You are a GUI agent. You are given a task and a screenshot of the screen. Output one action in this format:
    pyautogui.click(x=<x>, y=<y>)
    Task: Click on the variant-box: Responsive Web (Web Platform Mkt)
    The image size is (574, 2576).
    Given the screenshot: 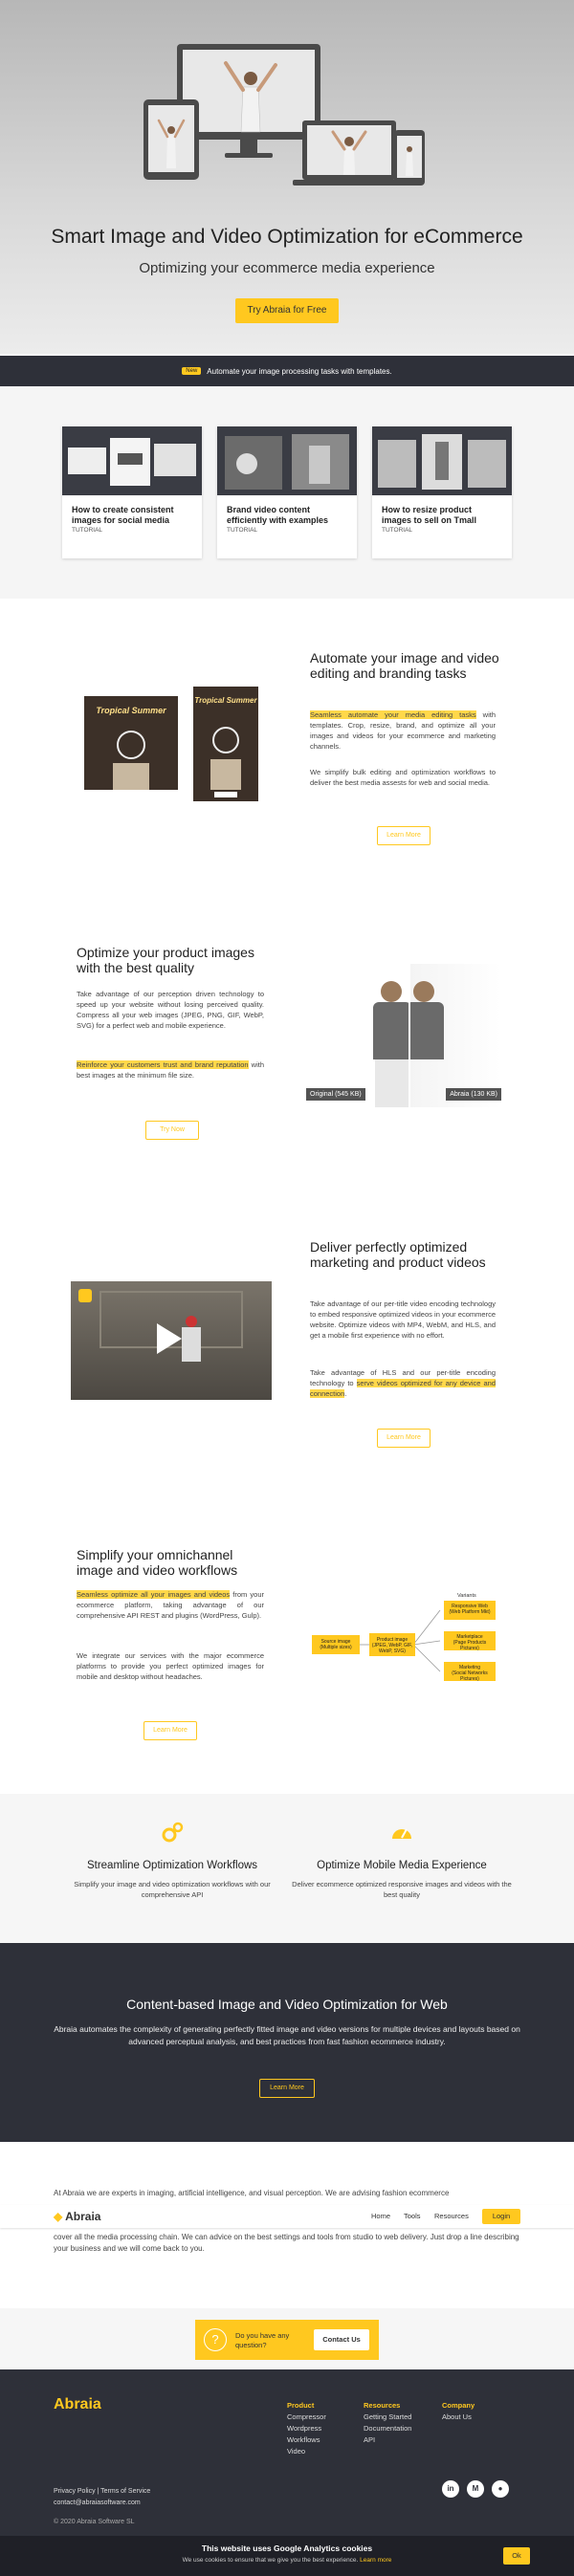 What is the action you would take?
    pyautogui.click(x=470, y=1610)
    